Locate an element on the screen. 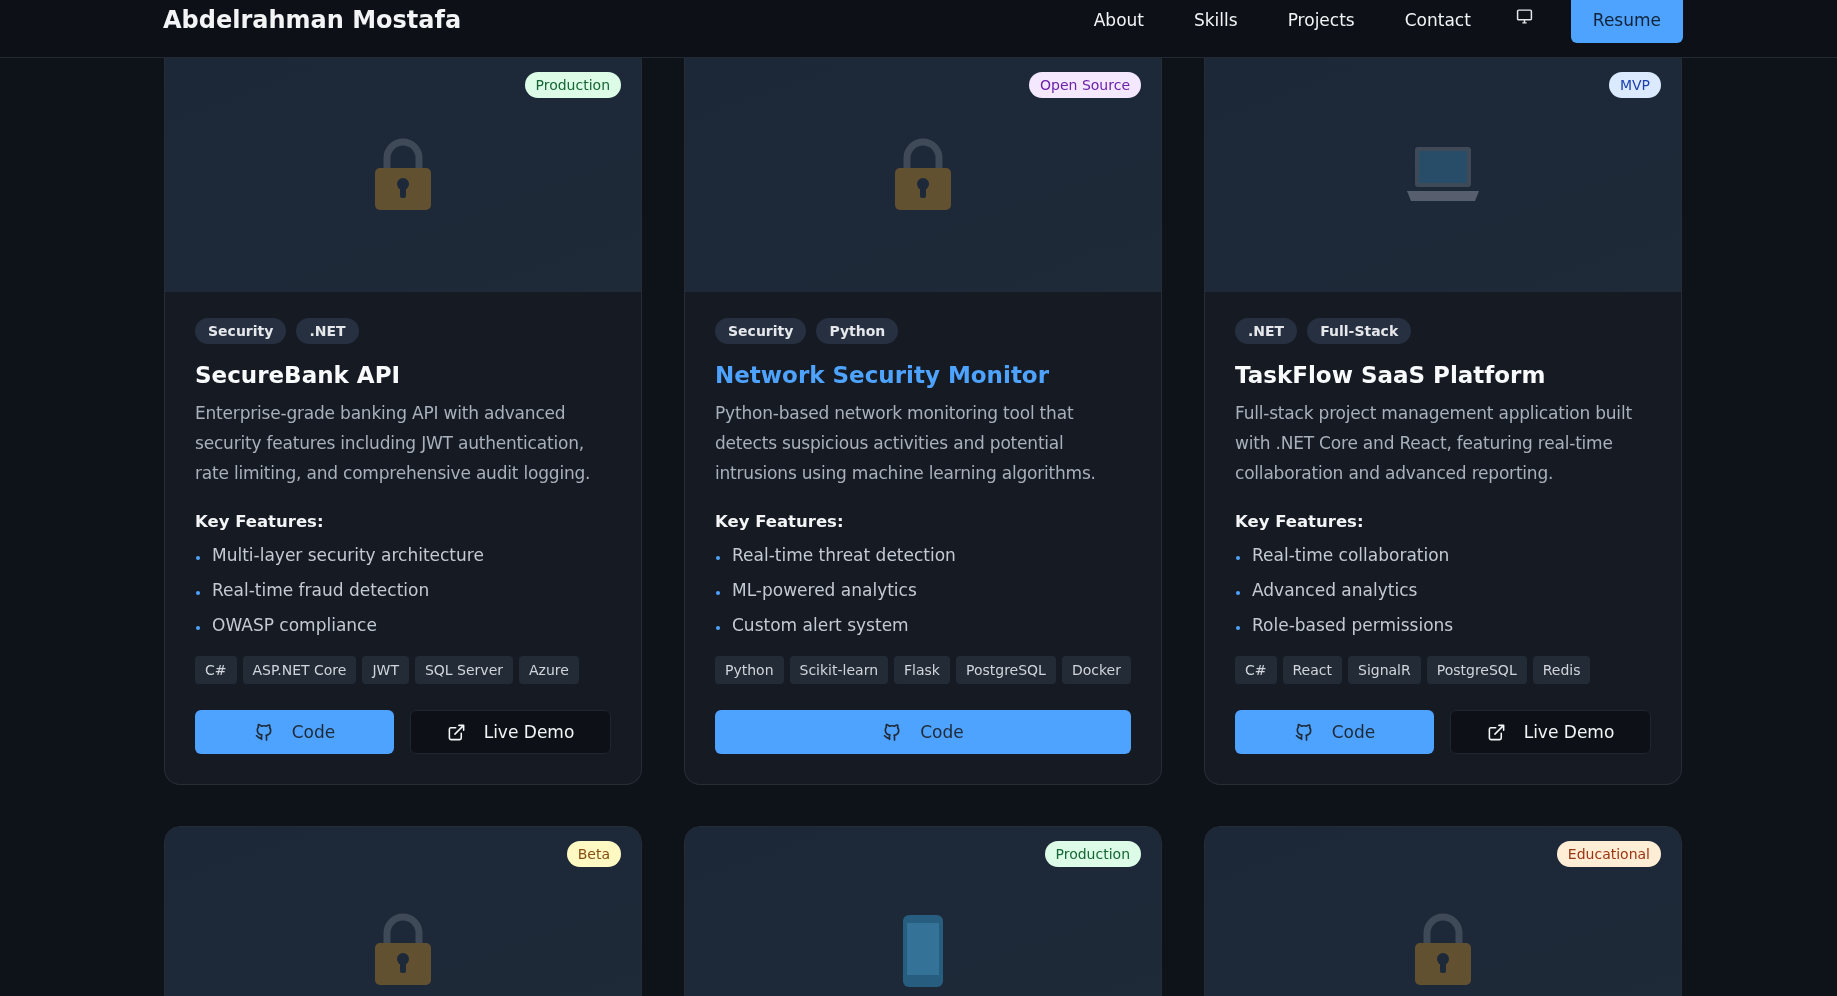 The height and width of the screenshot is (996, 1837). tech-tag: Python is located at coordinates (749, 670).